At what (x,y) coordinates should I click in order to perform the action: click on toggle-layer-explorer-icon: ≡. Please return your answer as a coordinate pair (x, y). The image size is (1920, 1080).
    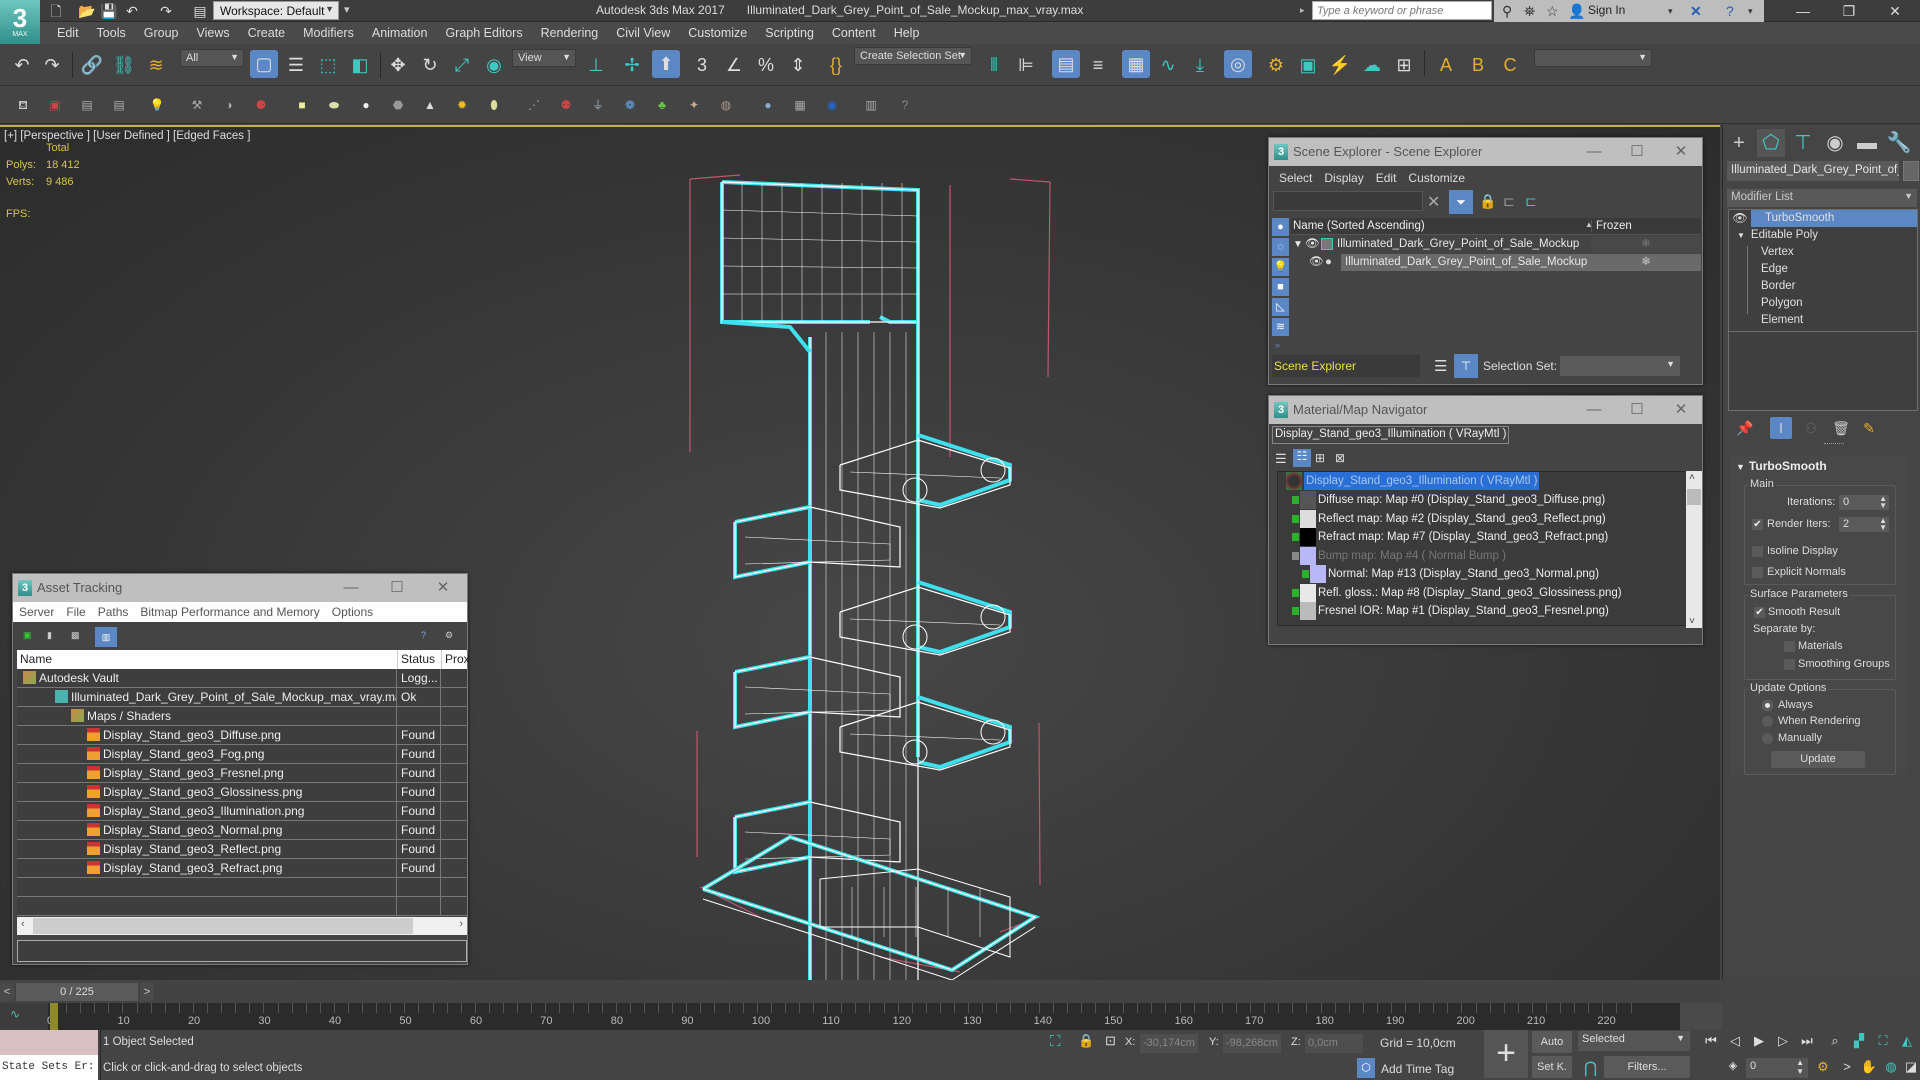
    Looking at the image, I should click on (1098, 65).